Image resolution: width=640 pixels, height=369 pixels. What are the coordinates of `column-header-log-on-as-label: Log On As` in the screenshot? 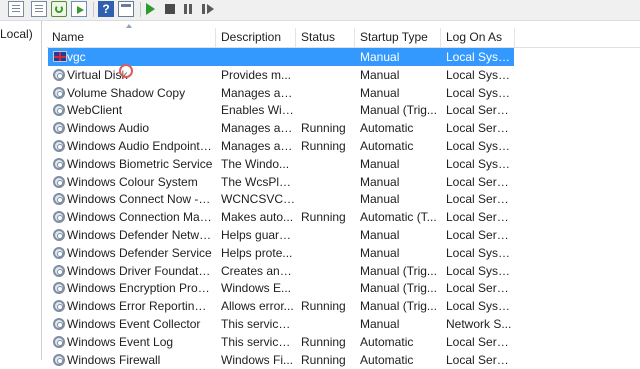 It's located at (474, 37).